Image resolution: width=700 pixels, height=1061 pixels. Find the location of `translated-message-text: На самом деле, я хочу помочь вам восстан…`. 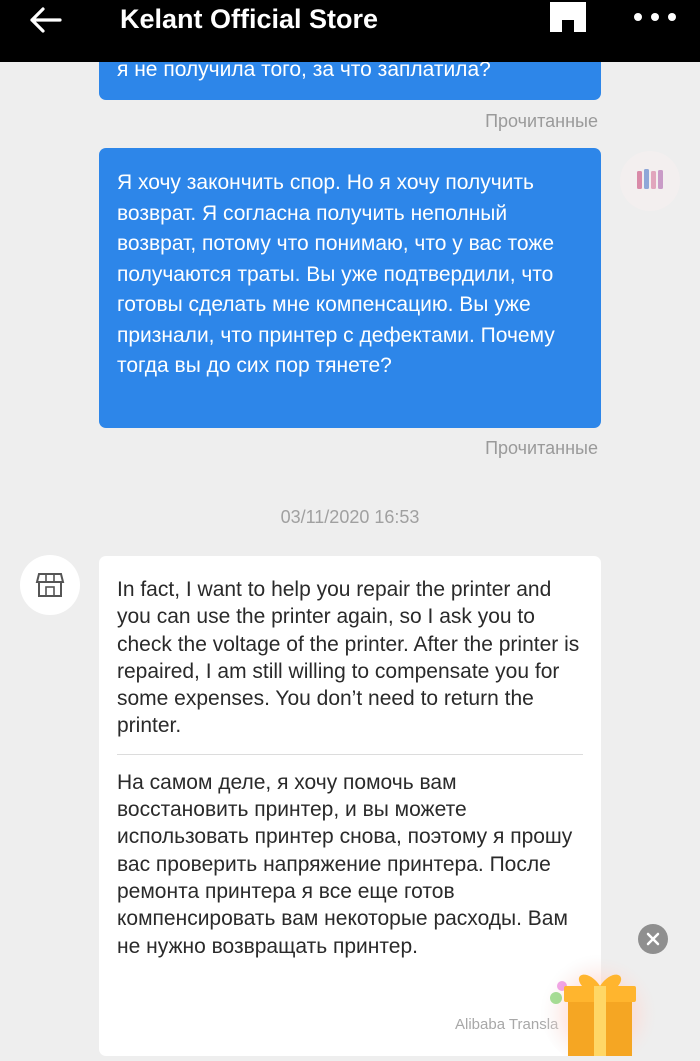

translated-message-text: На самом деле, я хочу помочь вам восстан… is located at coordinates (345, 864).